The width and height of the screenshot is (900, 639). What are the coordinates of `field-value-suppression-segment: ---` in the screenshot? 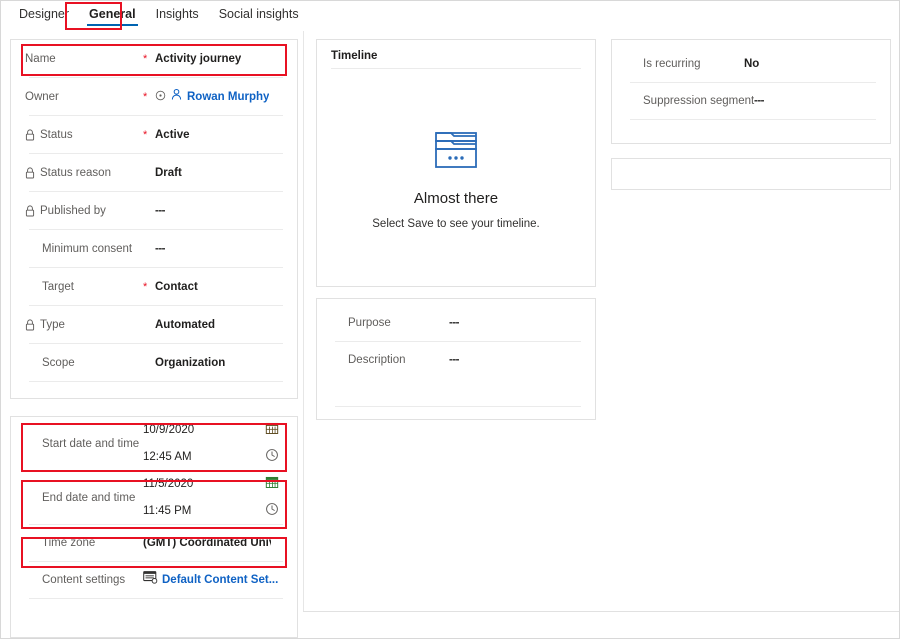 It's located at (759, 101).